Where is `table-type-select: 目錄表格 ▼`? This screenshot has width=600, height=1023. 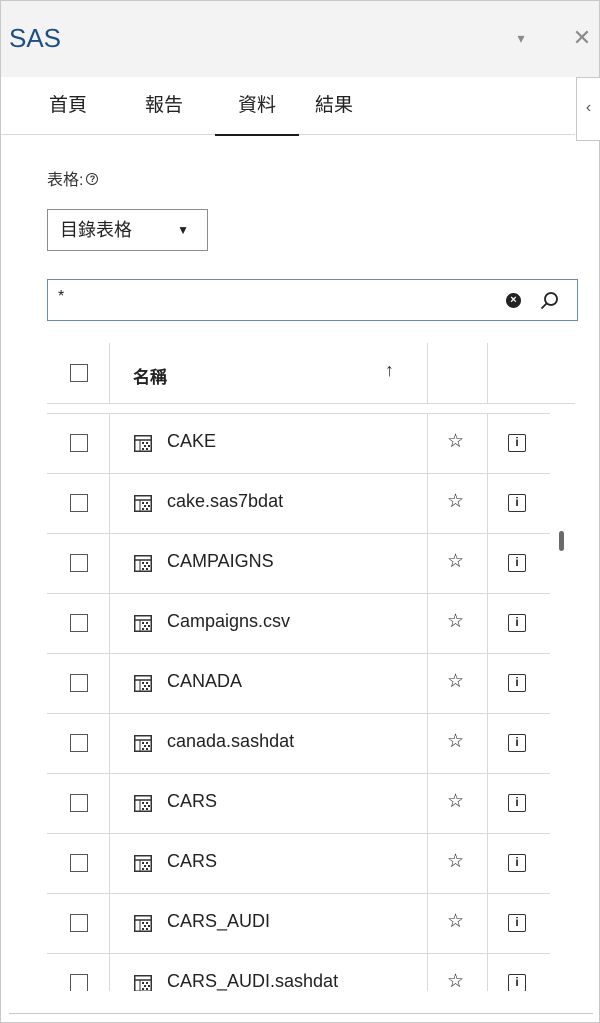 table-type-select: 目錄表格 ▼ is located at coordinates (127, 230).